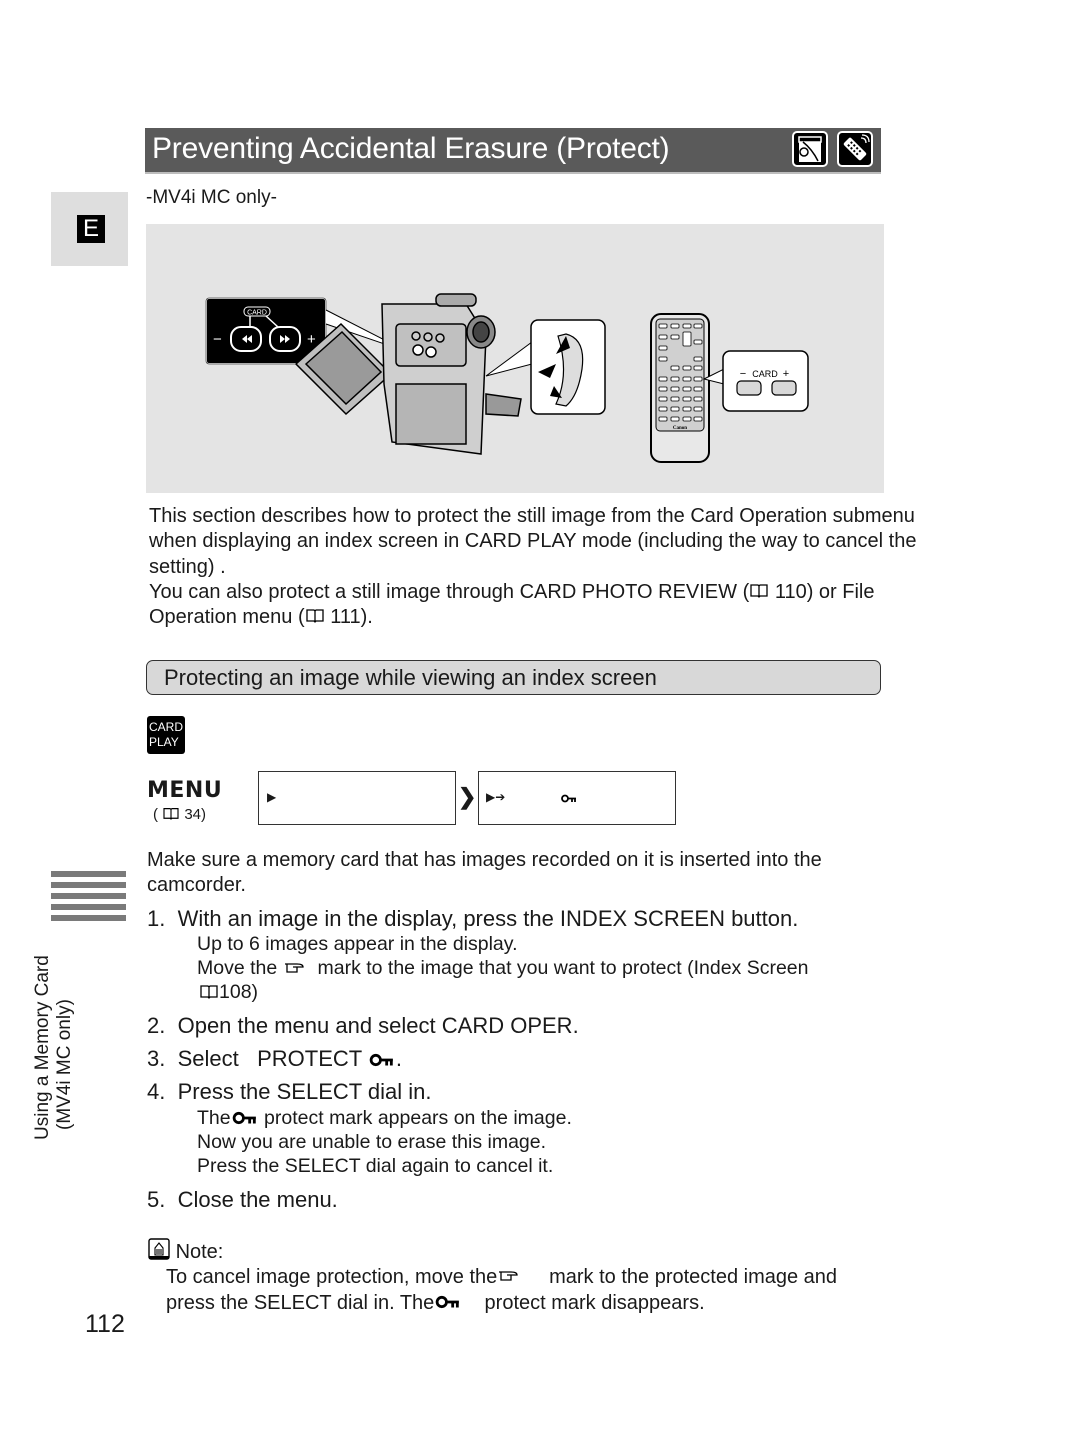 The width and height of the screenshot is (1080, 1443). I want to click on chapter-side-label: Using a Memory Card (MV4i MC only), so click(54, 1040).